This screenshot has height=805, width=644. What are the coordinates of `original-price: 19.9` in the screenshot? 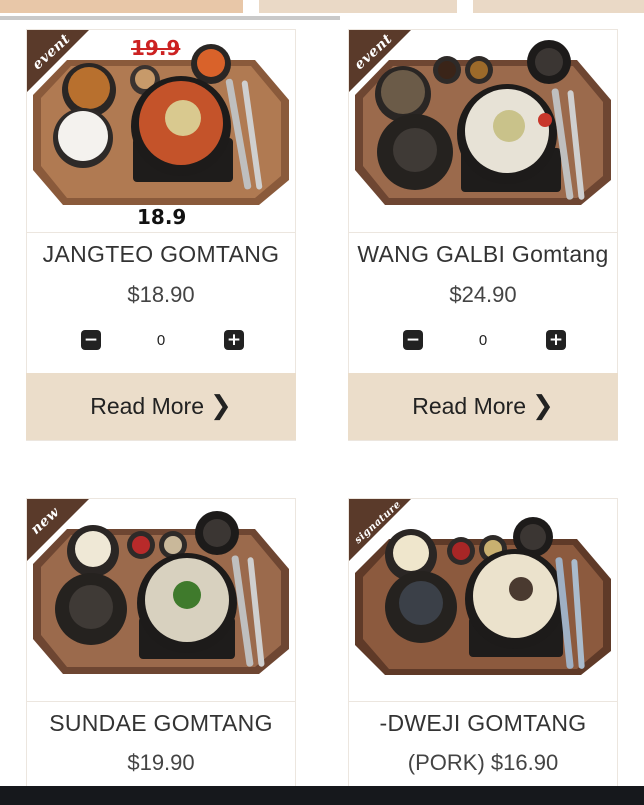 It's located at (156, 48).